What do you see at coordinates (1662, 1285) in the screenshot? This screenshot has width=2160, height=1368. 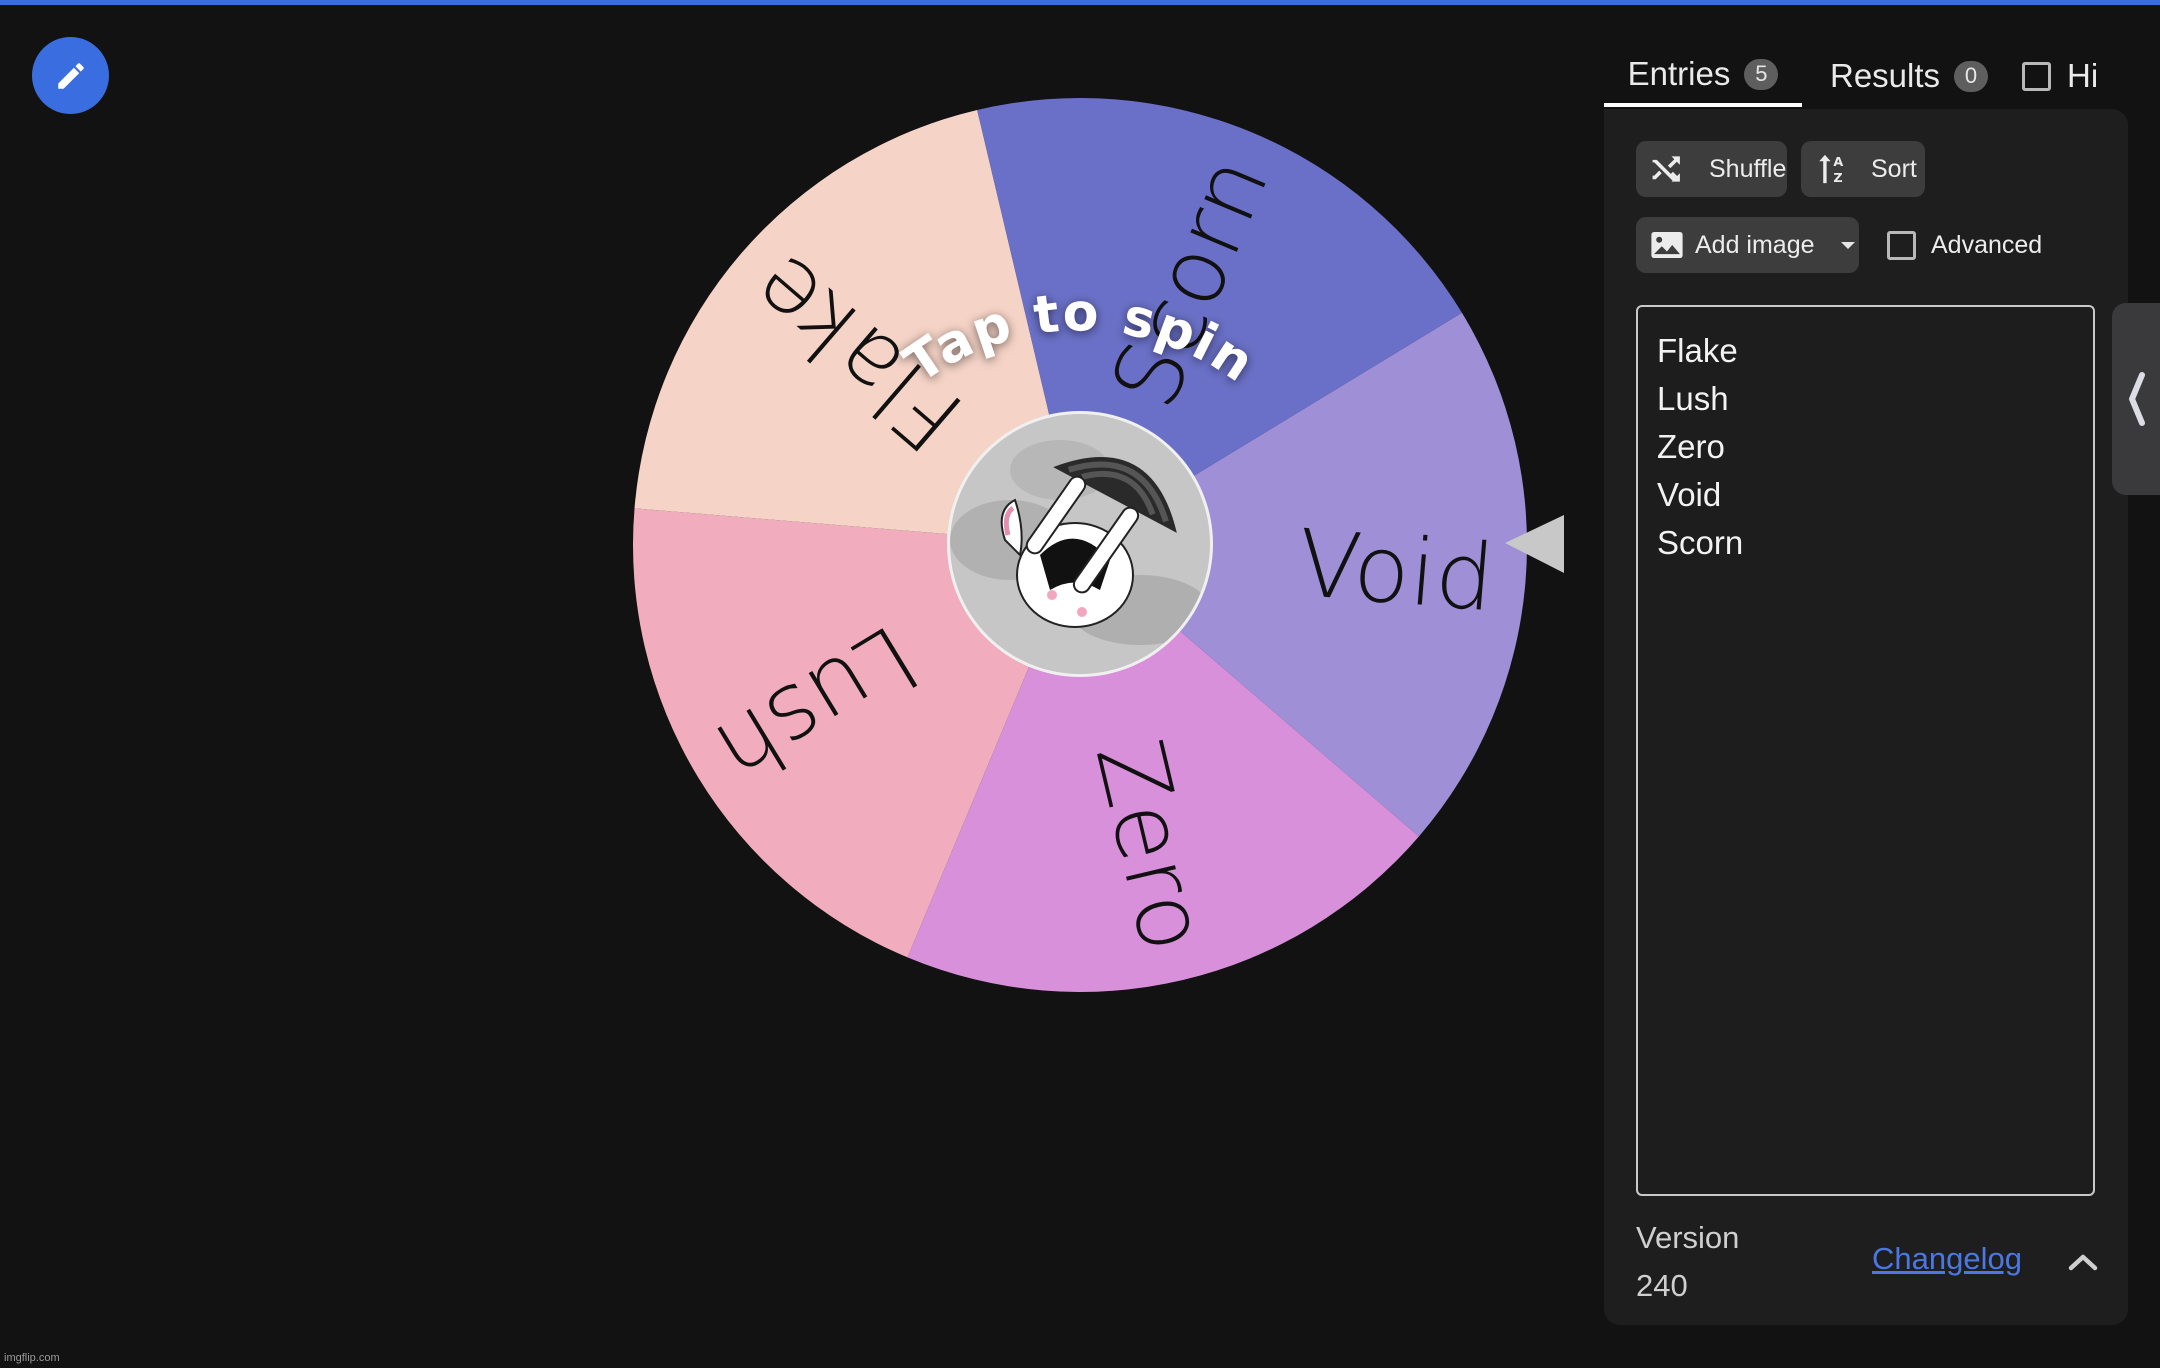 I see `version-number: 240` at bounding box center [1662, 1285].